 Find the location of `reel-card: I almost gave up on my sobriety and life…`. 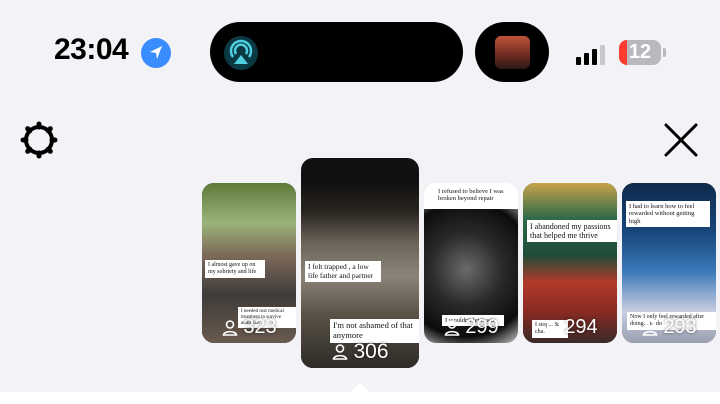

reel-card: I almost gave up on my sobriety and life… is located at coordinates (249, 263).